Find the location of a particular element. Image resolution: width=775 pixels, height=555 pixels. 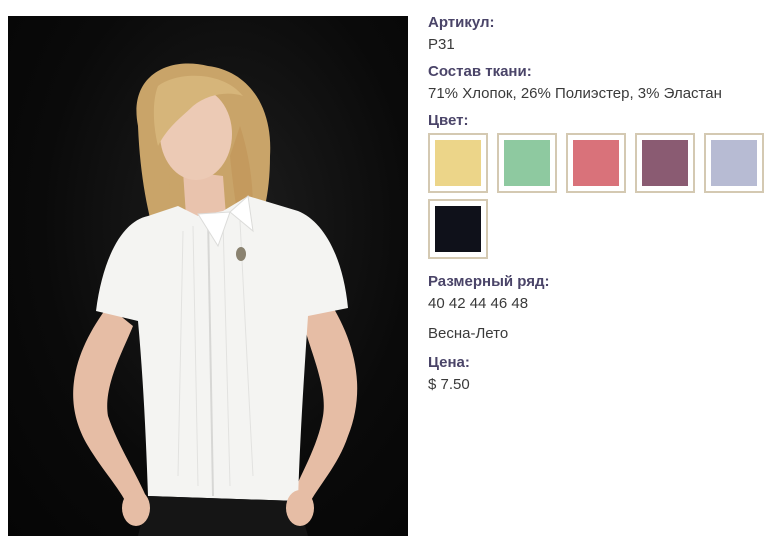

sku-value: P31 is located at coordinates (441, 44).